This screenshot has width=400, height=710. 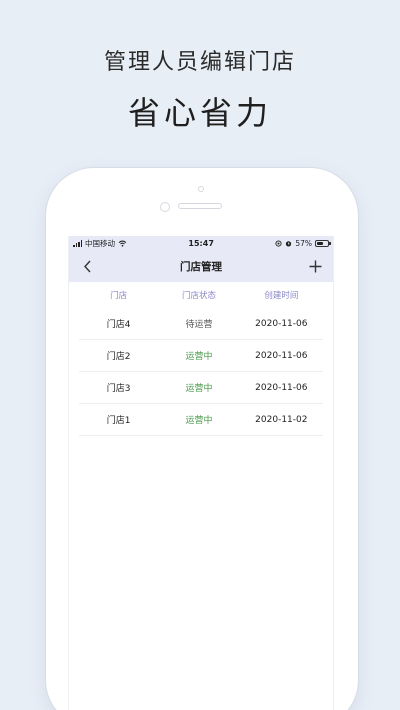 What do you see at coordinates (118, 389) in the screenshot?
I see `store-name: 门店3` at bounding box center [118, 389].